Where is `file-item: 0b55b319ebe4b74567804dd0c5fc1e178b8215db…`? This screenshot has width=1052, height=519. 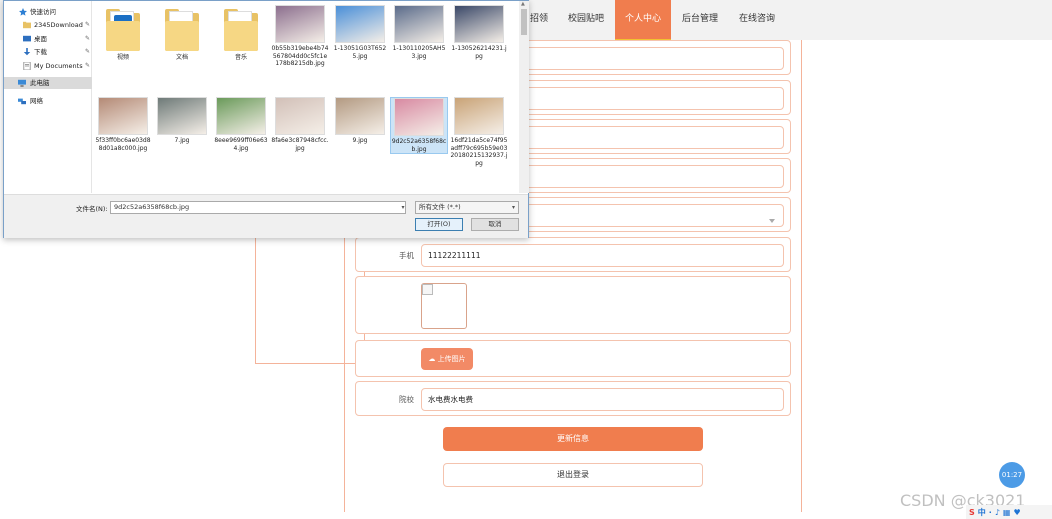 file-item: 0b55b319ebe4b74567804dd0c5fc1e178b8215db… is located at coordinates (300, 36).